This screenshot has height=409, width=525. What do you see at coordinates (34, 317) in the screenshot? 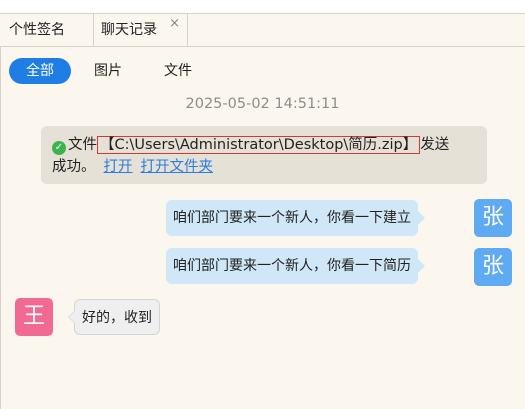
I see `avatar-wang: 王` at bounding box center [34, 317].